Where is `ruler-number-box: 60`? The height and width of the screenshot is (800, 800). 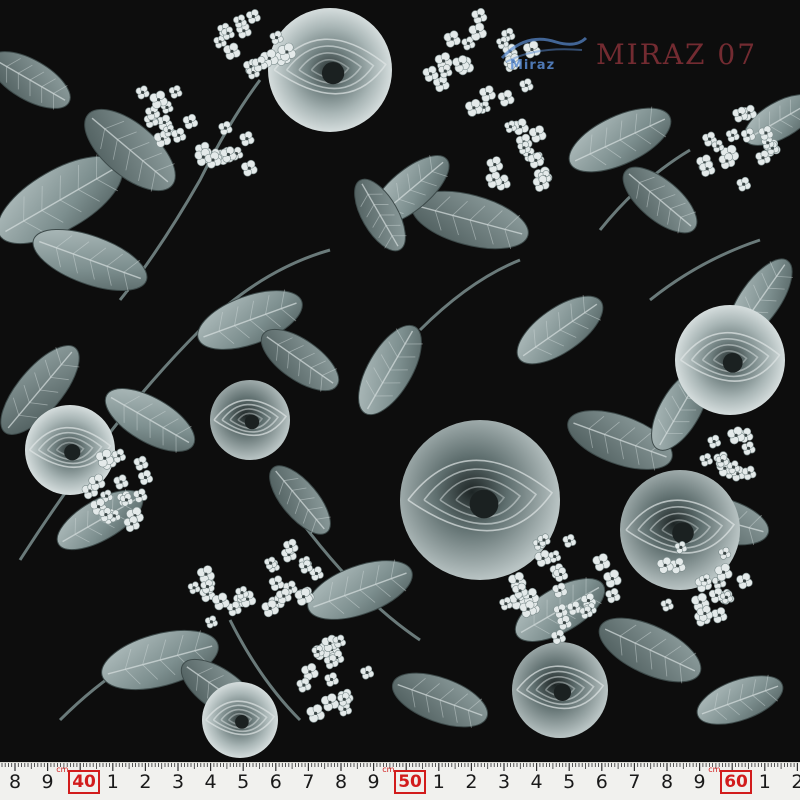 ruler-number-box: 60 is located at coordinates (736, 782).